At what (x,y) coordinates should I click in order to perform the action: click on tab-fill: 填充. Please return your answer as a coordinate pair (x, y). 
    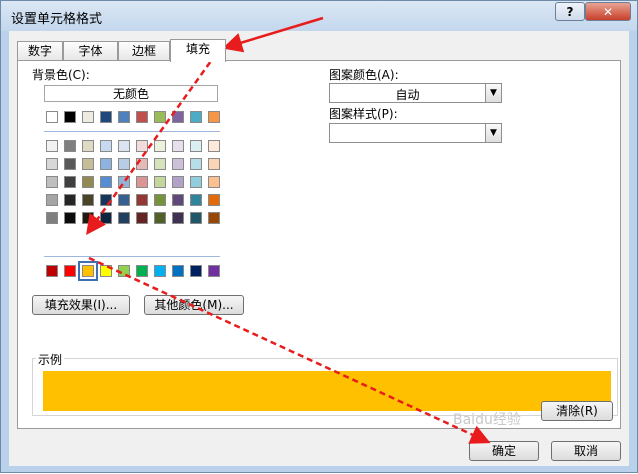
    Looking at the image, I should click on (198, 50).